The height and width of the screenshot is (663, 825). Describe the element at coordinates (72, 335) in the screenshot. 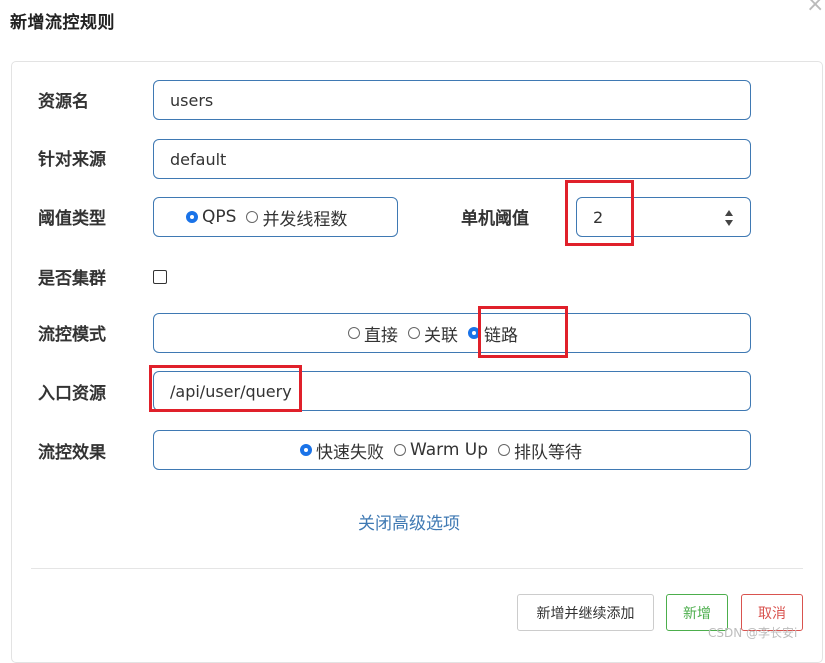

I see `strategy-label: 流控模式` at that location.